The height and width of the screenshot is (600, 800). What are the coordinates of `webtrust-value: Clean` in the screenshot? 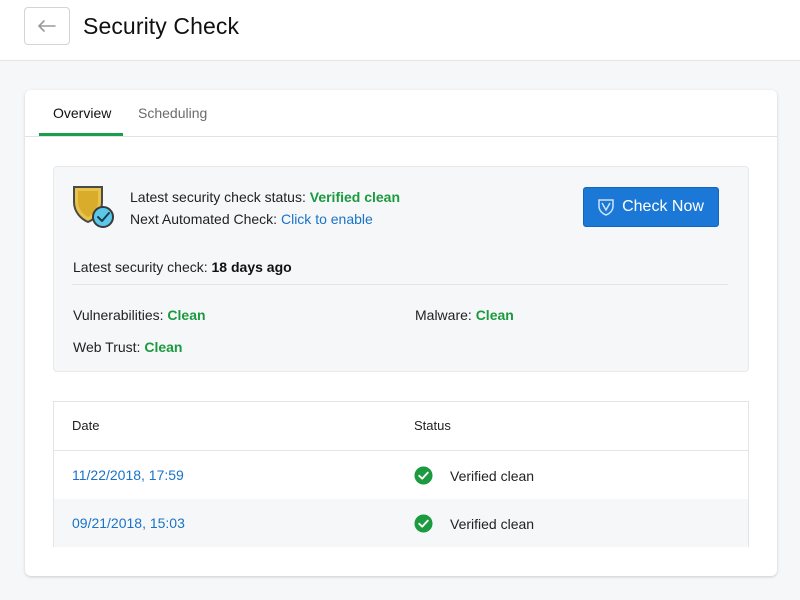 It's located at (163, 347).